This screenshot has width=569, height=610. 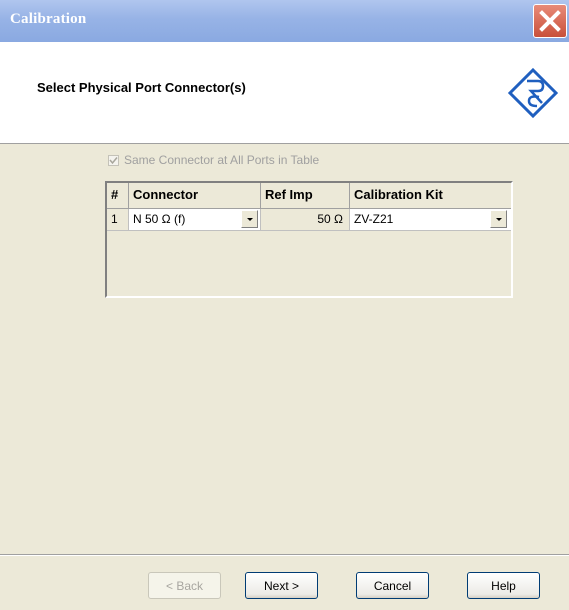 I want to click on checkmark-icon, so click(x=113, y=160).